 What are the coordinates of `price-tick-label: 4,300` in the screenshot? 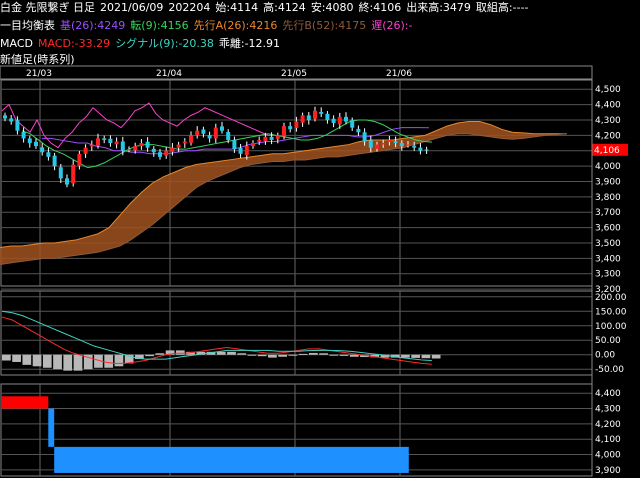 It's located at (608, 121).